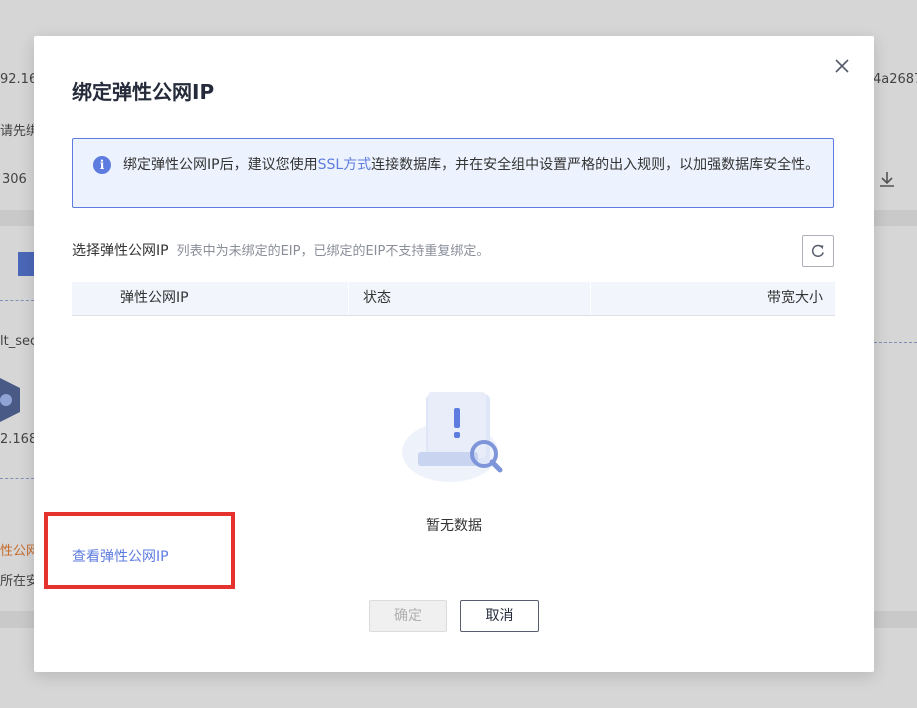  What do you see at coordinates (139, 550) in the screenshot?
I see `highlight-annotation-box` at bounding box center [139, 550].